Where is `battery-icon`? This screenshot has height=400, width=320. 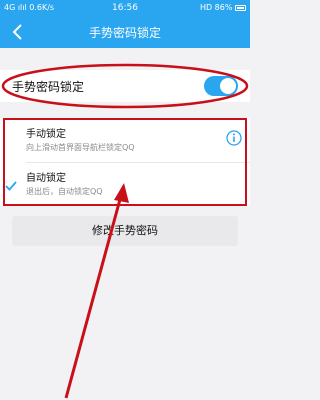
battery-icon is located at coordinates (240, 7).